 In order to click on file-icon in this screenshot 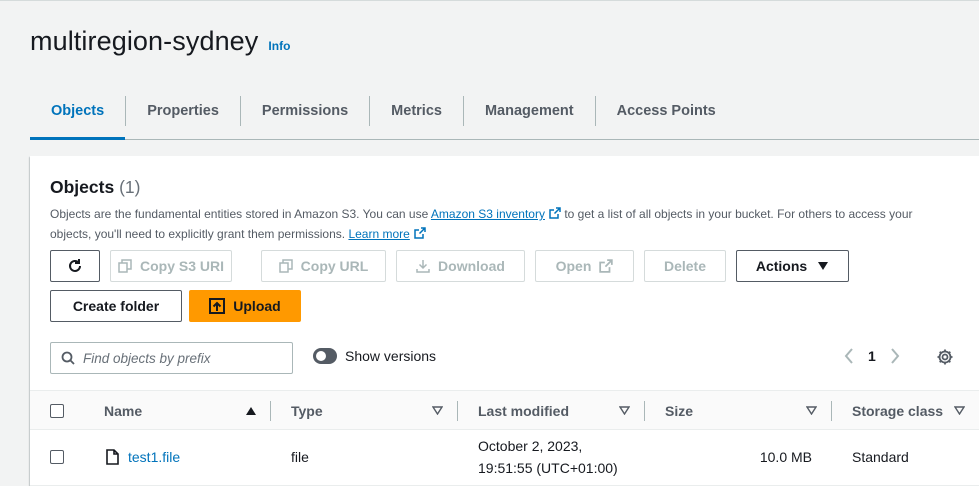, I will do `click(112, 457)`.